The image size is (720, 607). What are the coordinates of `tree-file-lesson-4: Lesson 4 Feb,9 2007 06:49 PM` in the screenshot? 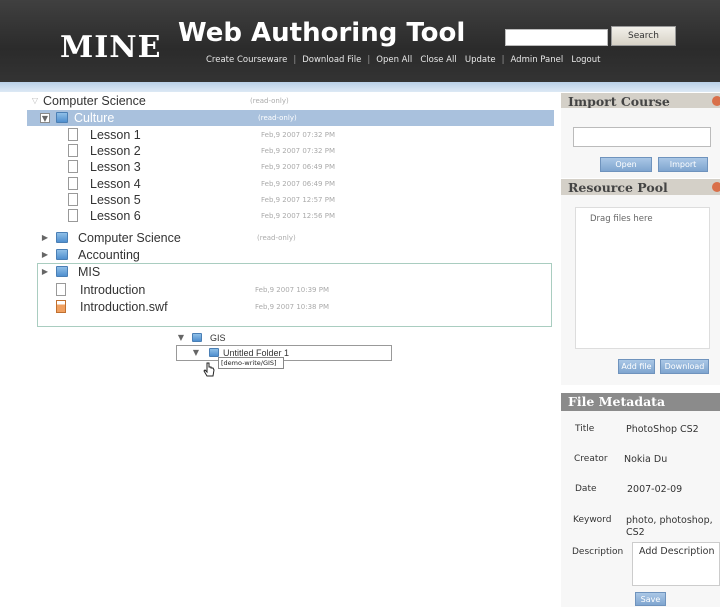 It's located at (213, 184).